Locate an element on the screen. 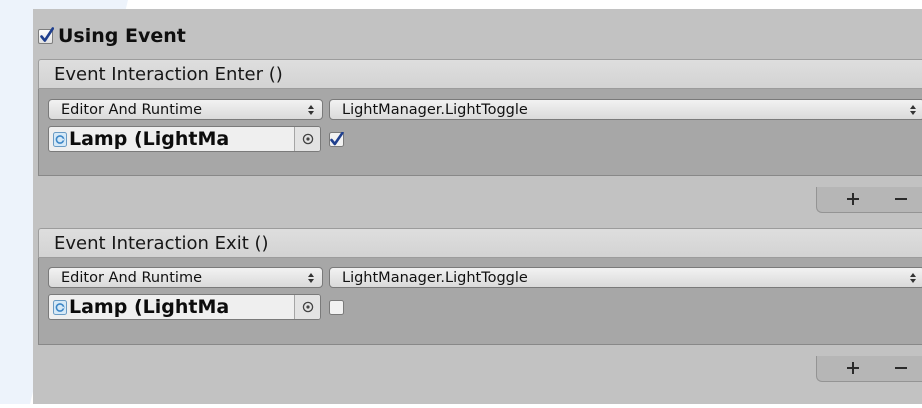 This screenshot has width=922, height=408. using-event-label: Using Event is located at coordinates (122, 36).